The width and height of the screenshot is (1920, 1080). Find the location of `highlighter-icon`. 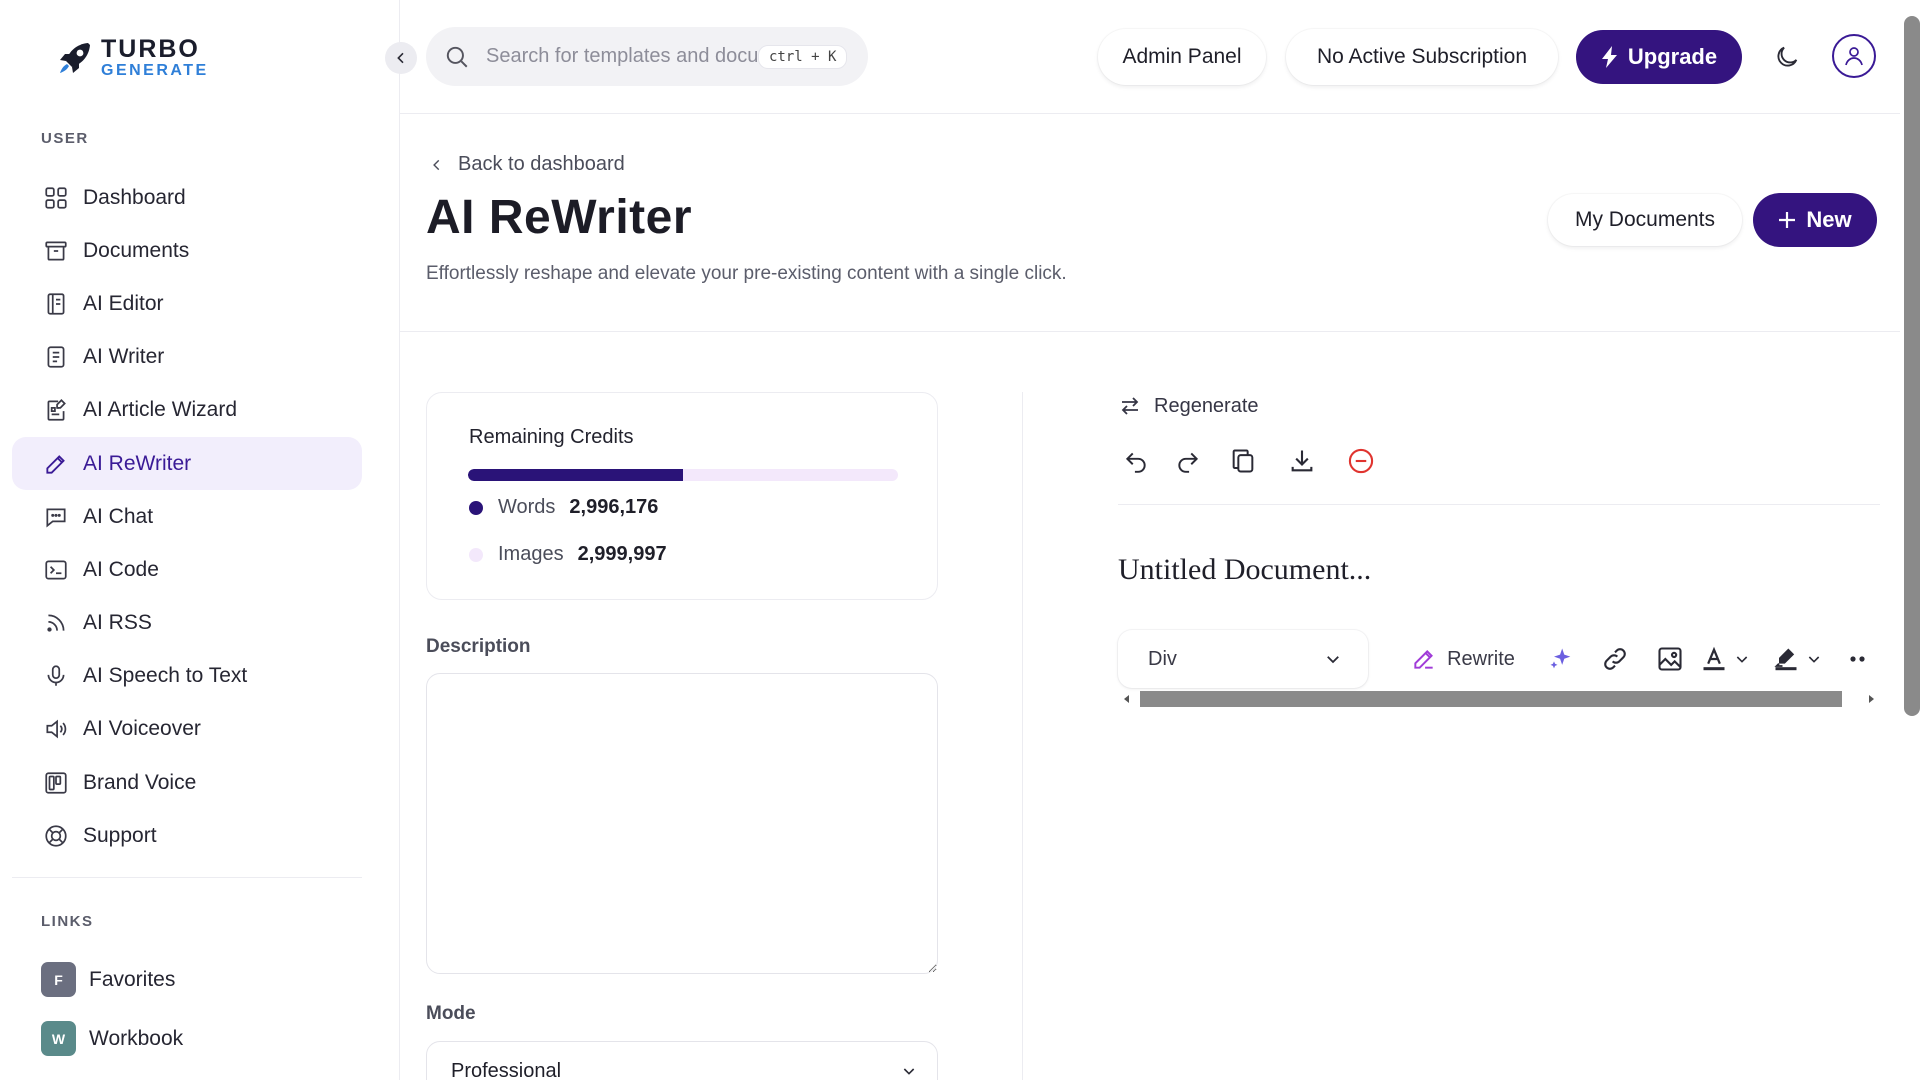

highlighter-icon is located at coordinates (1785, 659).